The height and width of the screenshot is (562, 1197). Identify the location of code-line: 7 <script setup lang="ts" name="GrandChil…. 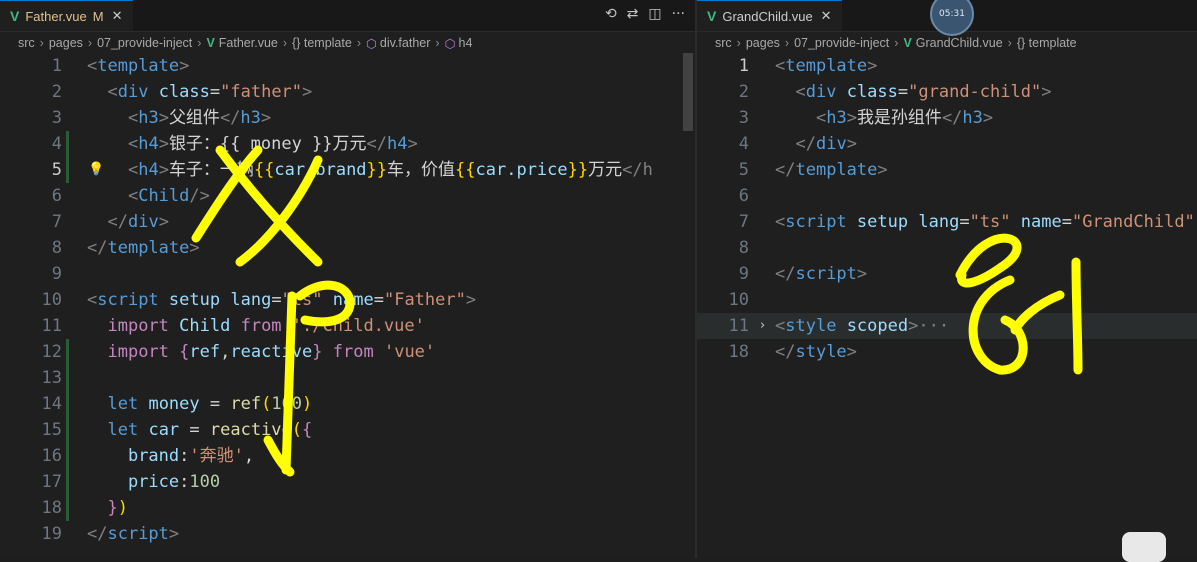
(947, 222).